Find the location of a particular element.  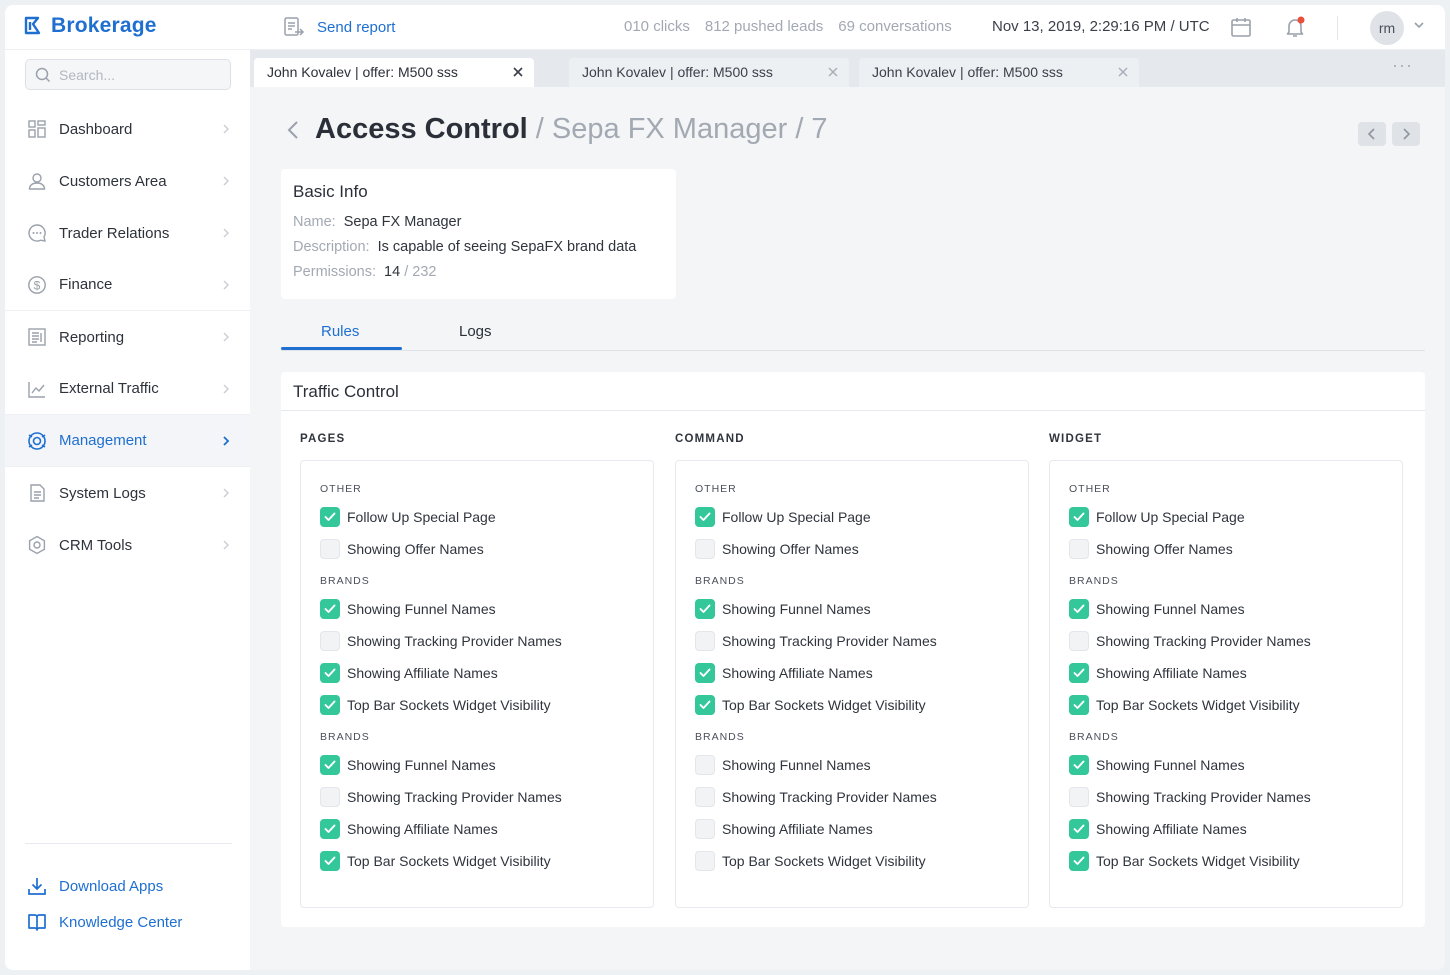

name-value: Sepa FX Manager is located at coordinates (402, 222).